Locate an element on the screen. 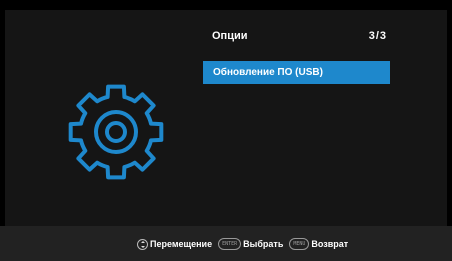 Image resolution: width=452 pixels, height=261 pixels. page-indicator: 3/3 is located at coordinates (377, 36).